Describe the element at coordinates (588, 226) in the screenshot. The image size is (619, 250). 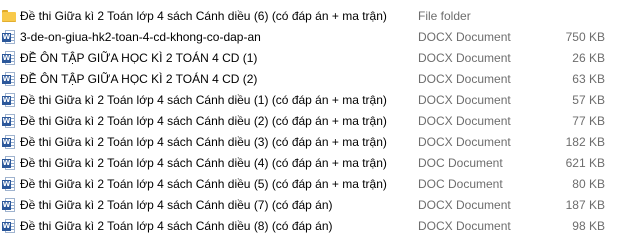
I see `file-size: 98 KB` at that location.